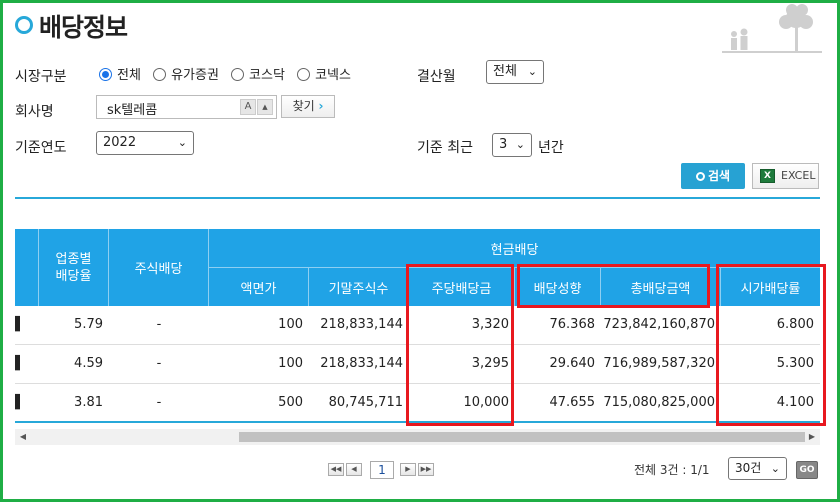 Image resolution: width=840 pixels, height=502 pixels. I want to click on settlement-label: 결산월, so click(436, 77).